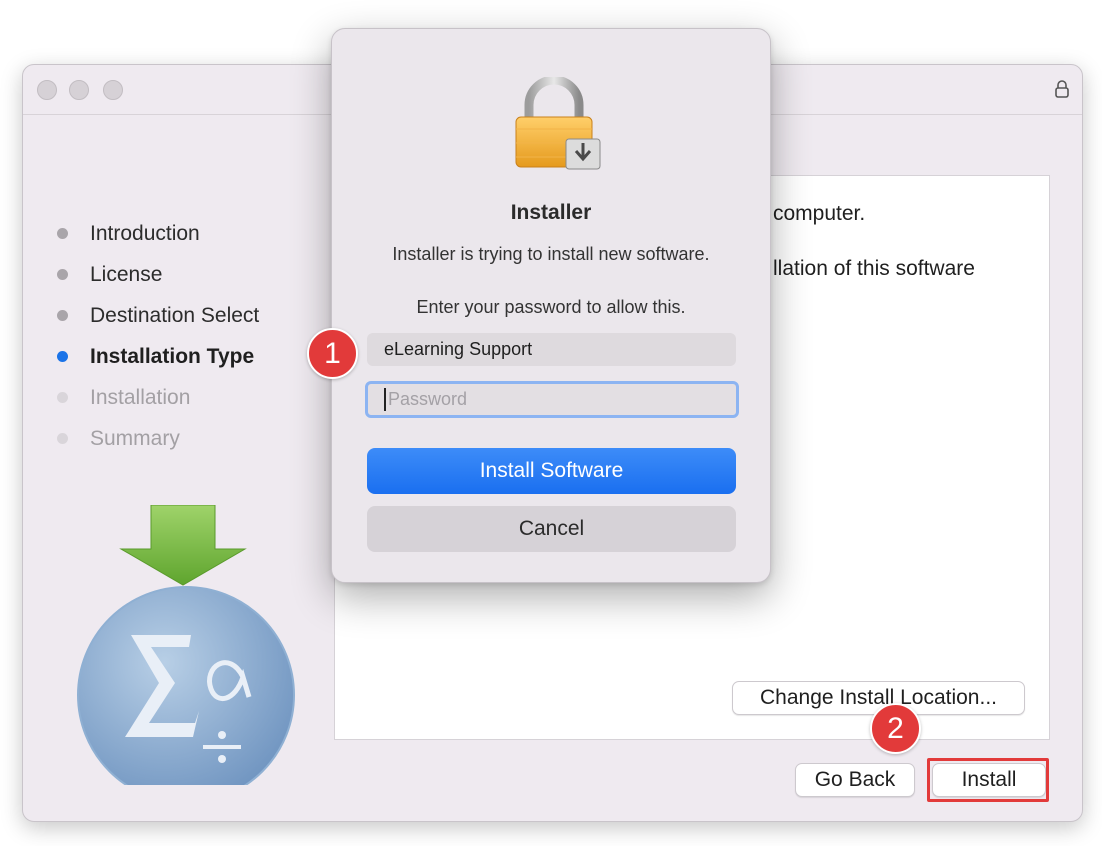 The height and width of the screenshot is (846, 1102). What do you see at coordinates (1062, 89) in the screenshot?
I see `lock-icon` at bounding box center [1062, 89].